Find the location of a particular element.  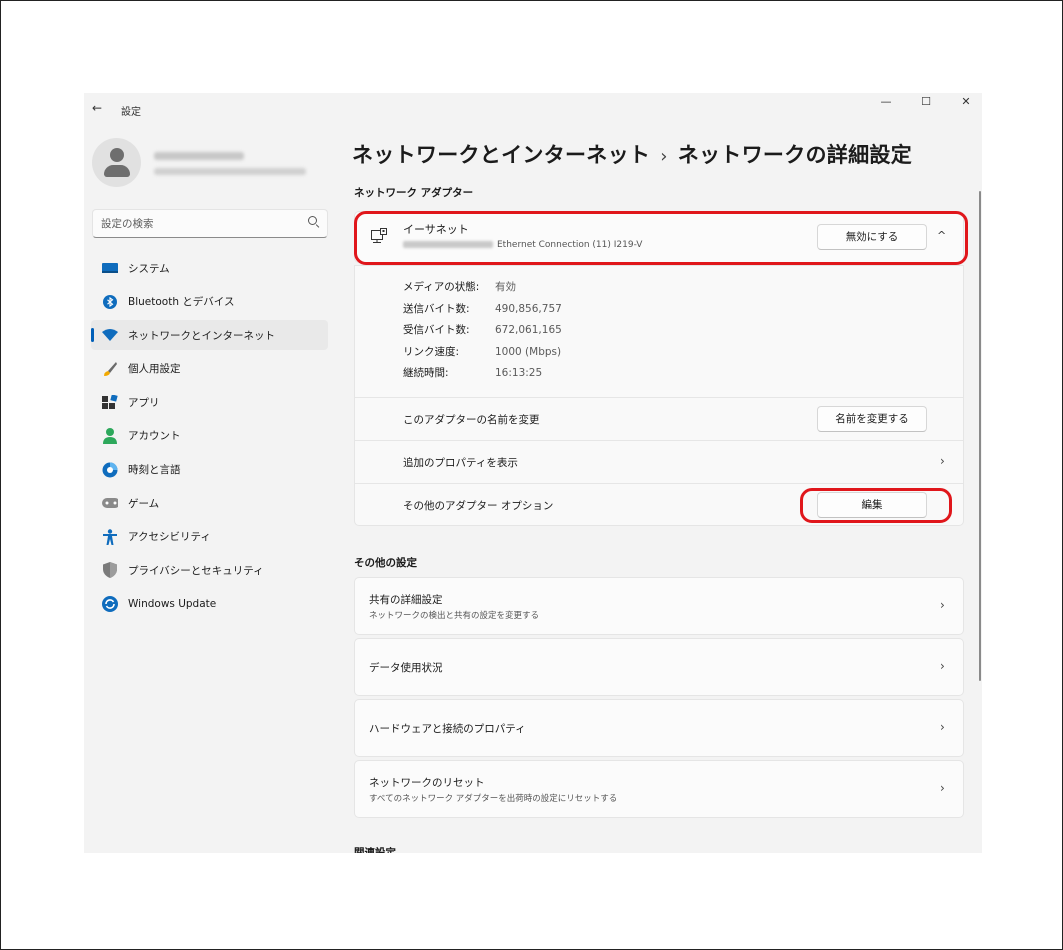

sidebar-item-time-language: 時刻と言語 is located at coordinates (209, 470).